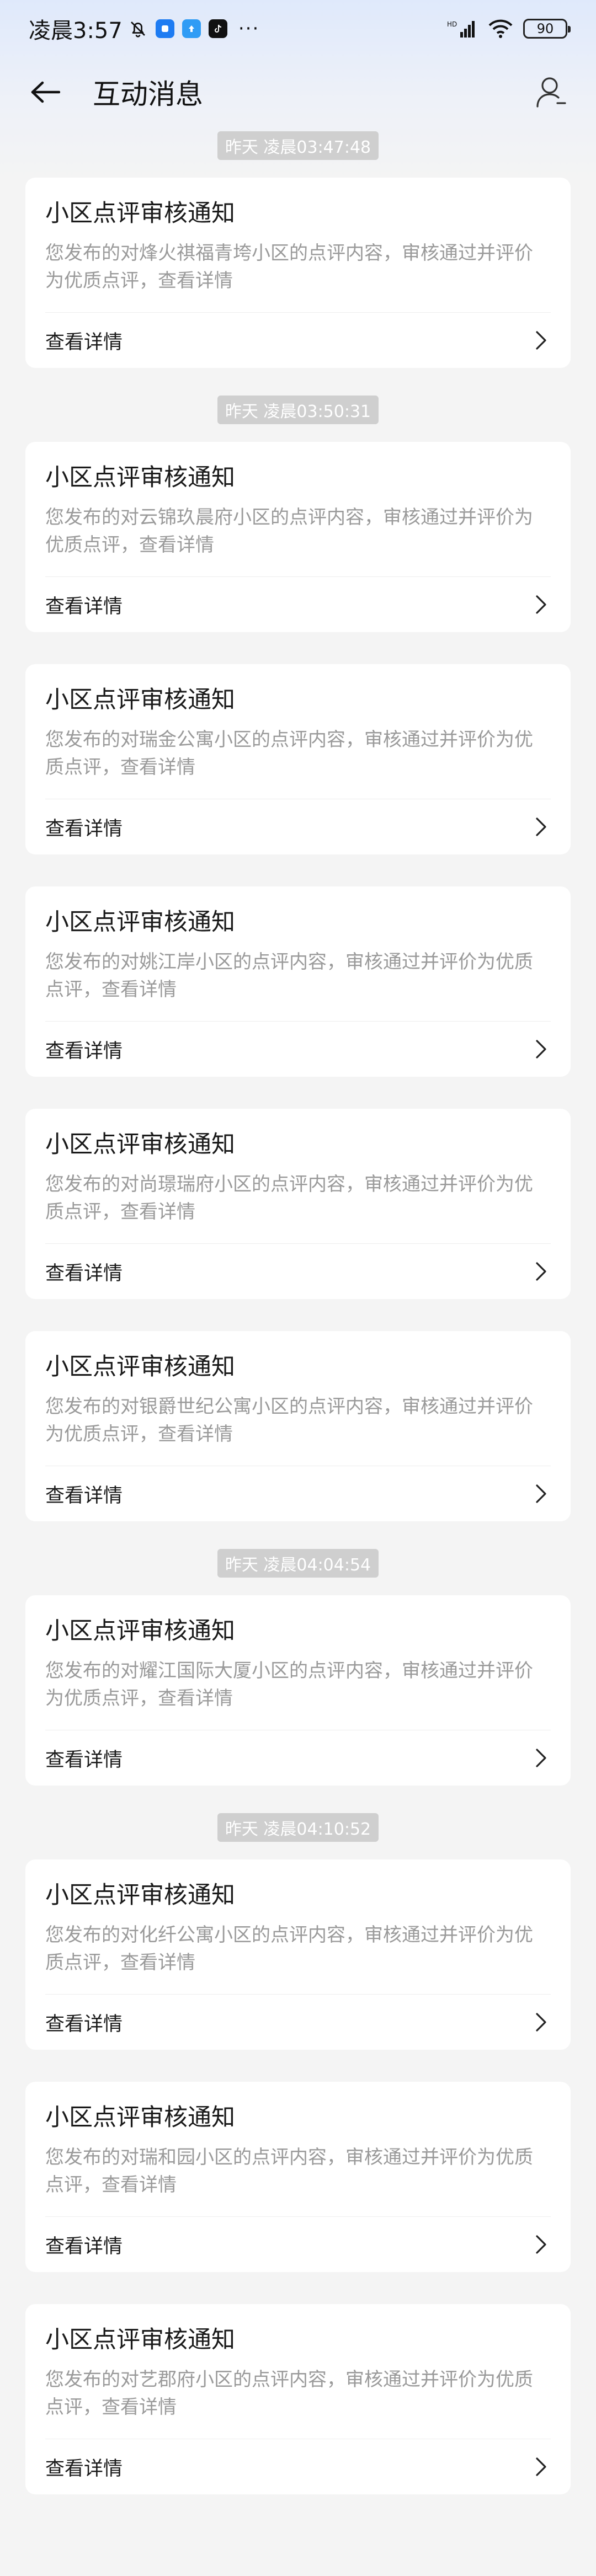 This screenshot has height=2576, width=596. I want to click on svg-text: HD, so click(452, 24).